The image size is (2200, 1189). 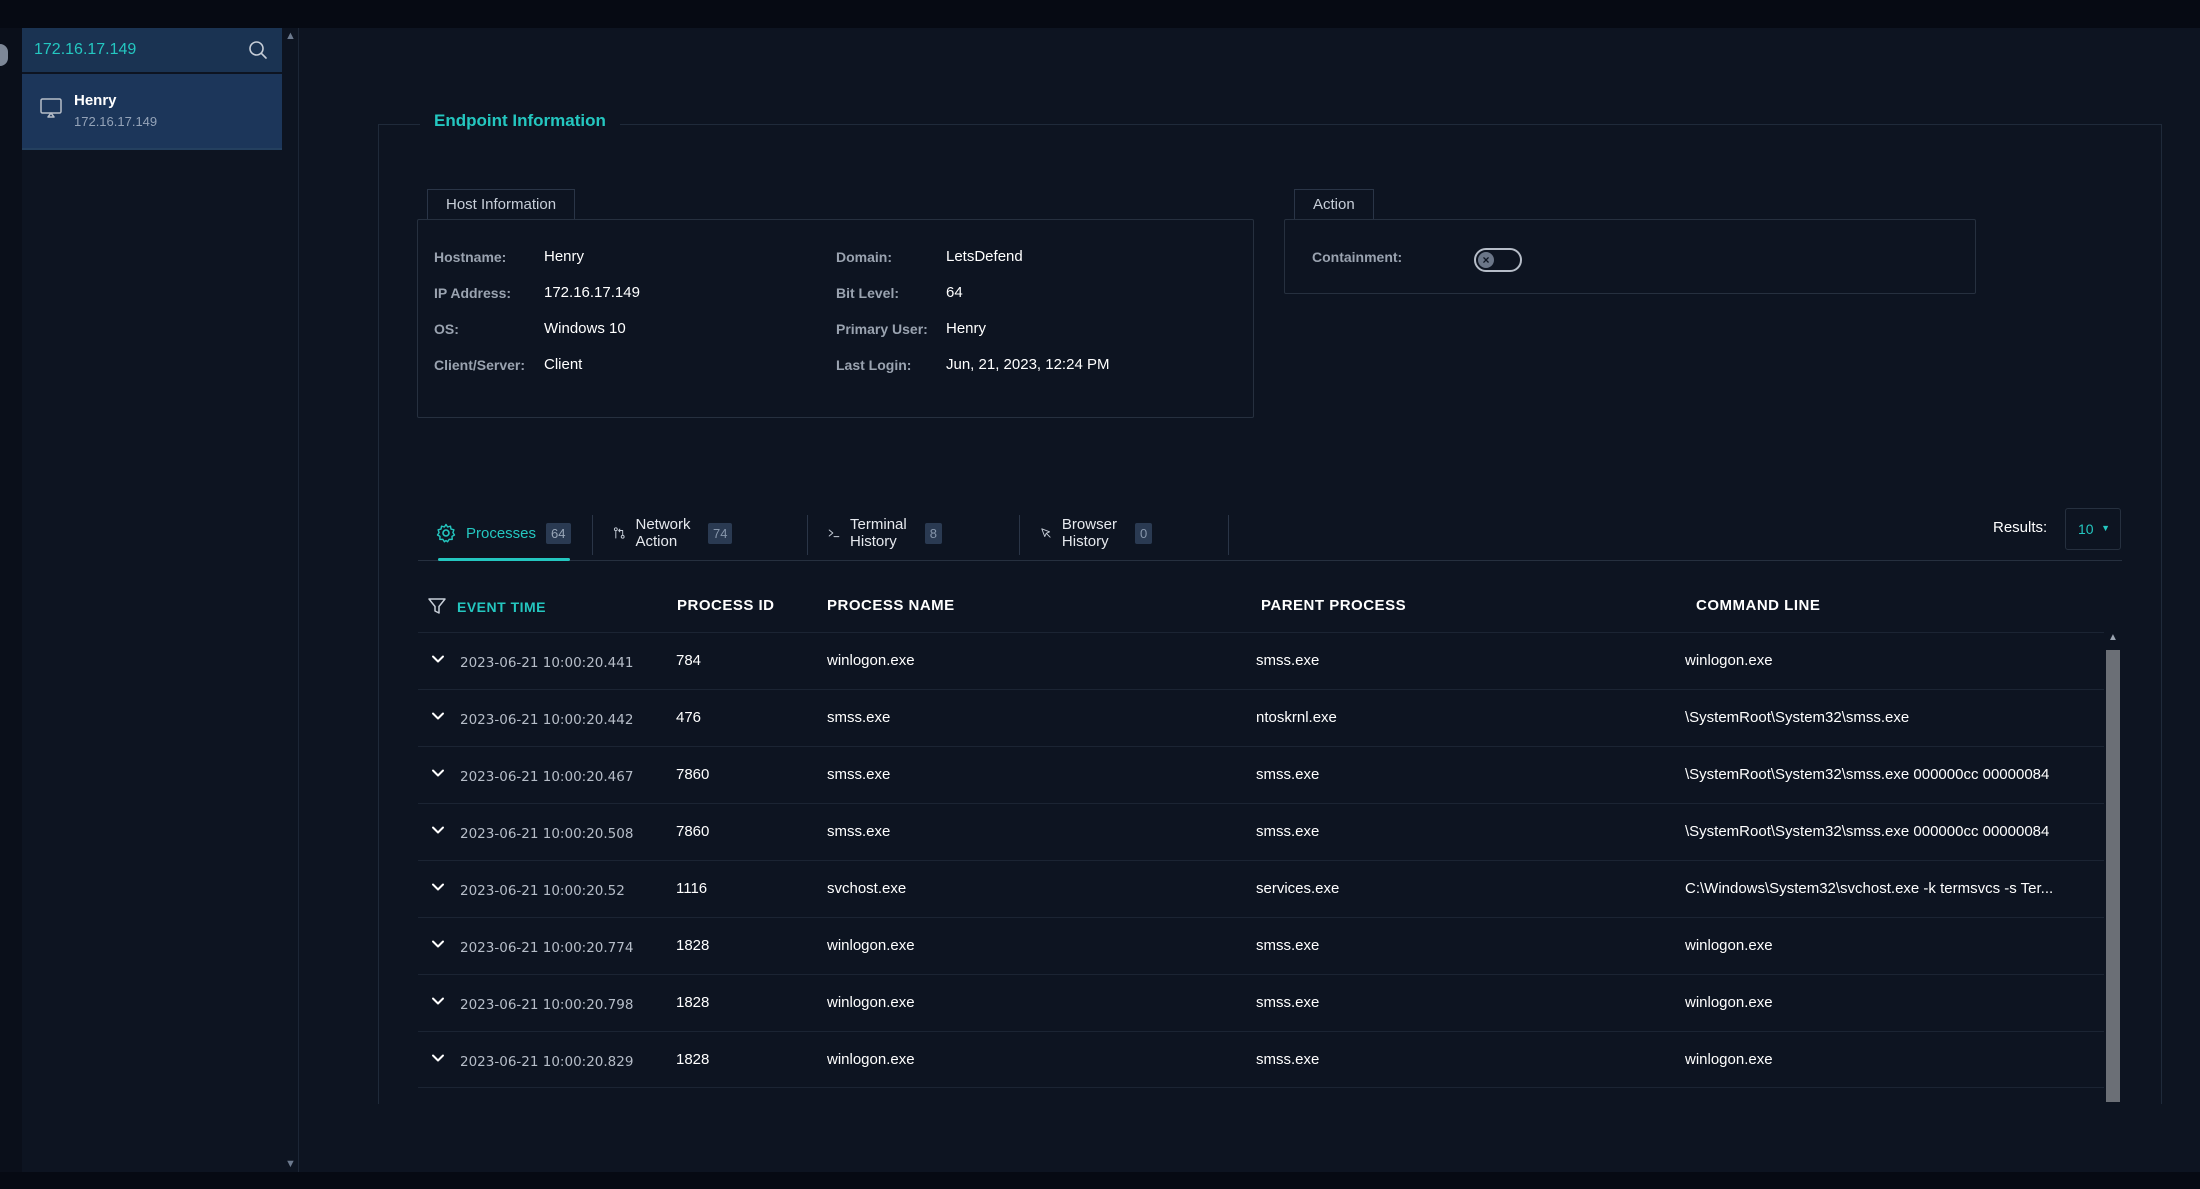 I want to click on column-command-line: COMMAND LINE, so click(x=1758, y=605).